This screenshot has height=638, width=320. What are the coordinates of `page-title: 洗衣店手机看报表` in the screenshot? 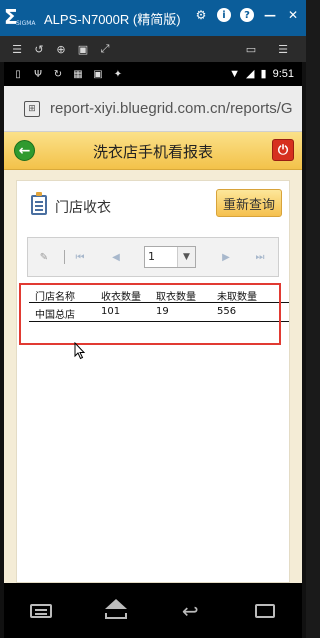 It's located at (152, 152).